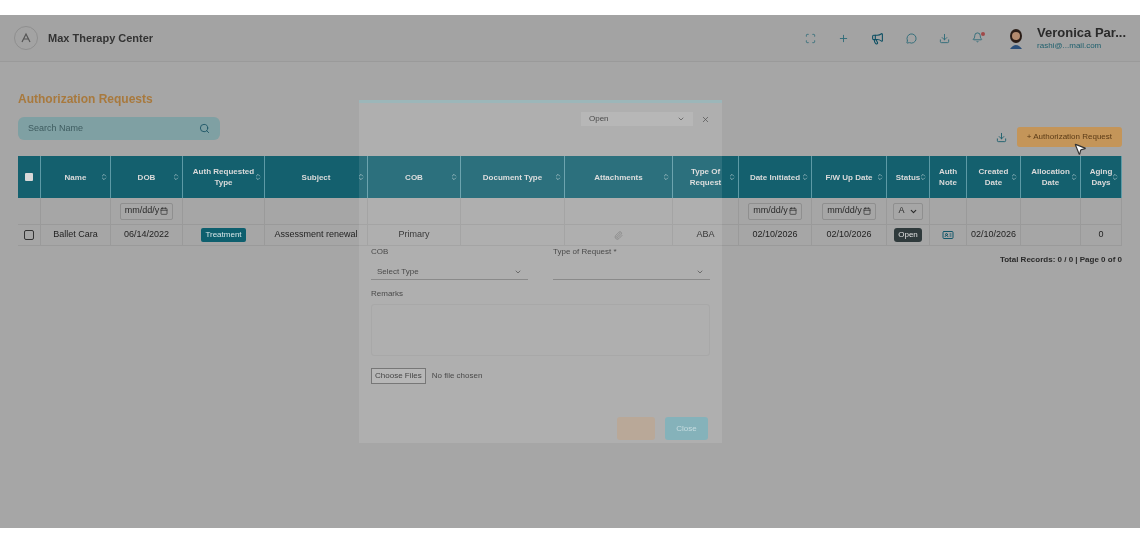  Describe the element at coordinates (948, 235) in the screenshot. I see `note-icon` at that location.